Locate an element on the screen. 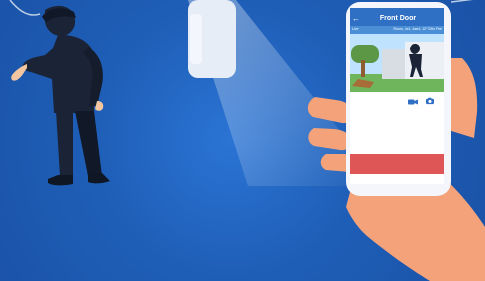 Image resolution: width=485 pixels, height=281 pixels. phone-title: Front Door is located at coordinates (398, 18).